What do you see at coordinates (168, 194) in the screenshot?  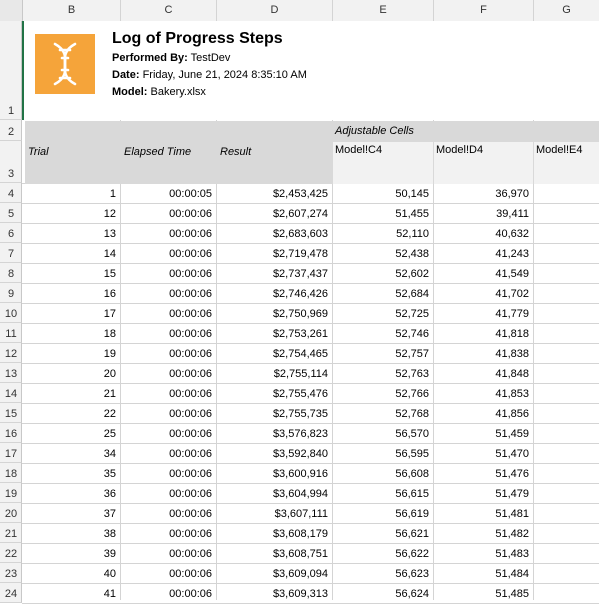 I see `cell-elapsed-time: 00:00:05` at bounding box center [168, 194].